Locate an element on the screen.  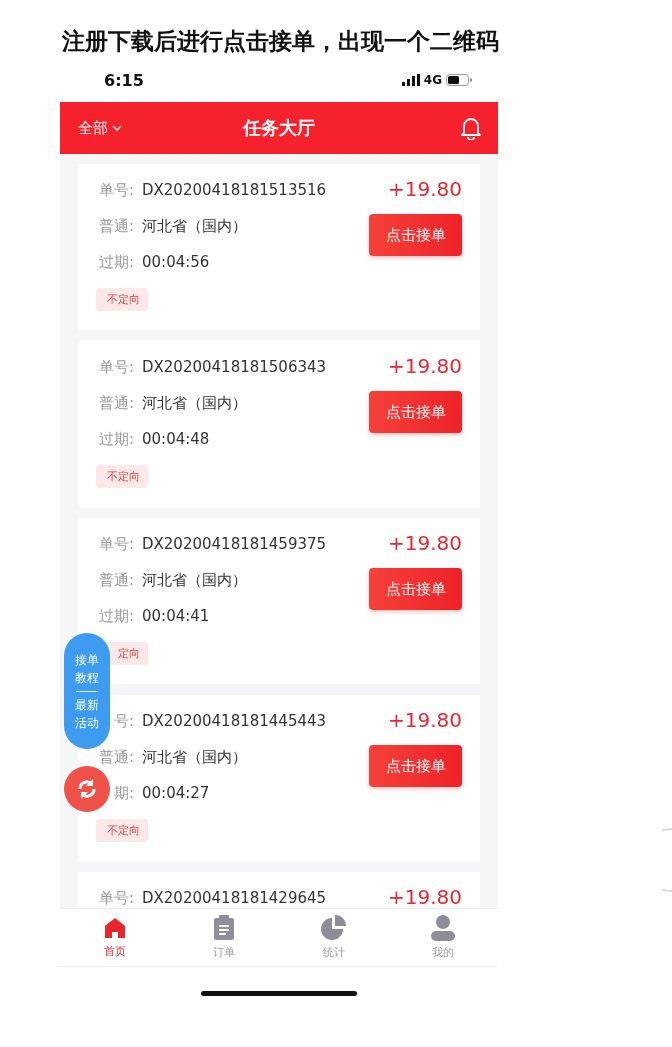
caption-text: 注册下载后进行点击接单，出现一个二维码 is located at coordinates (280, 41).